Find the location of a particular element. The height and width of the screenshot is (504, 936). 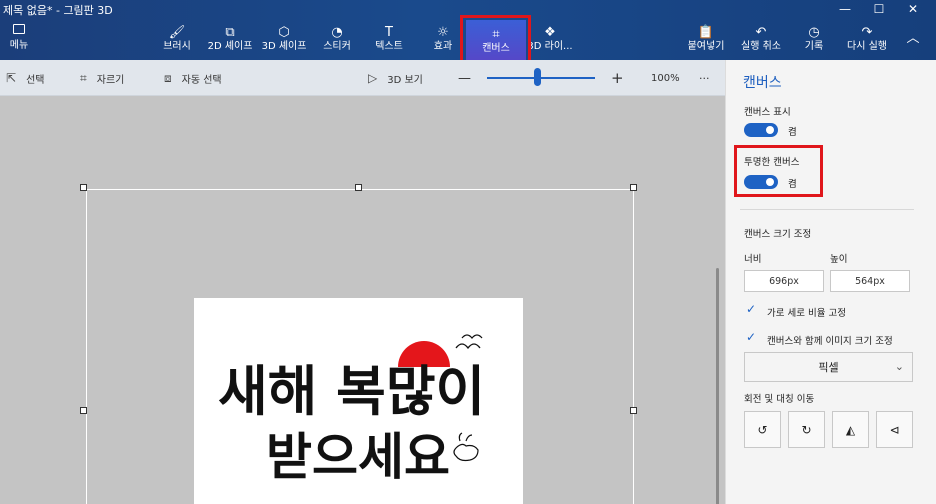

new-year-calligraphy: 새해 복많이 받으세요 is located at coordinates (351, 410).